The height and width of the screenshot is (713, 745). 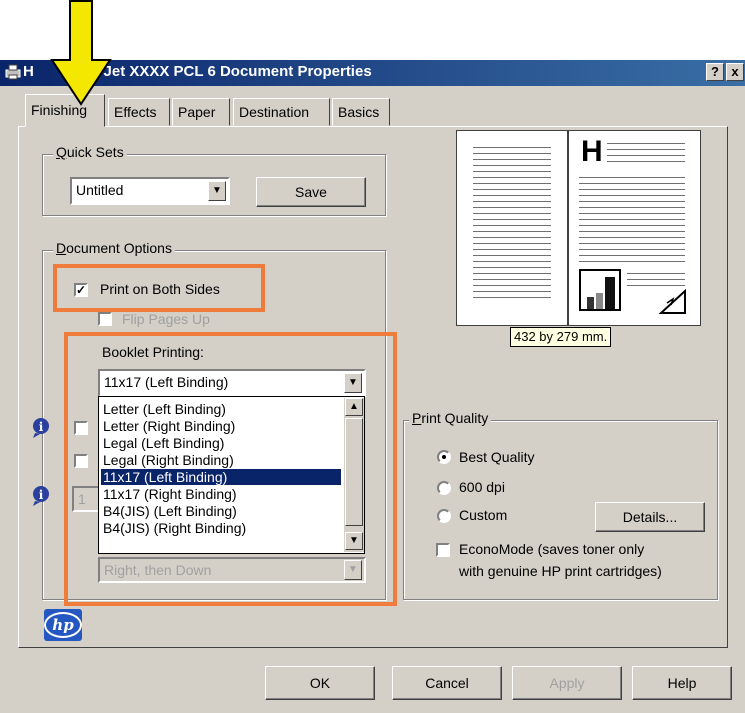 I want to click on preview-heading-letter: H, so click(x=592, y=151).